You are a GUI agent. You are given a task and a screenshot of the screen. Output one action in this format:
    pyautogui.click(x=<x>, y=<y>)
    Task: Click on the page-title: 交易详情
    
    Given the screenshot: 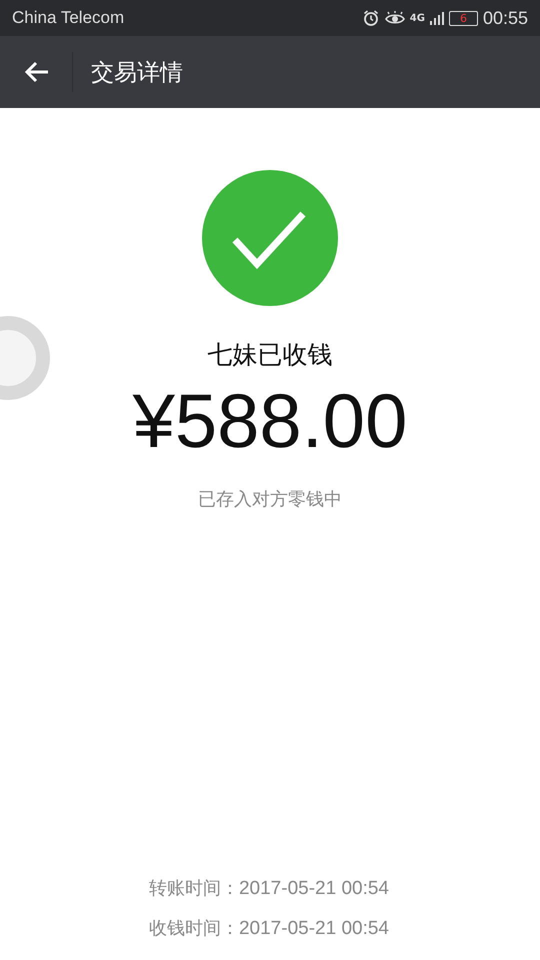 What is the action you would take?
    pyautogui.click(x=137, y=73)
    